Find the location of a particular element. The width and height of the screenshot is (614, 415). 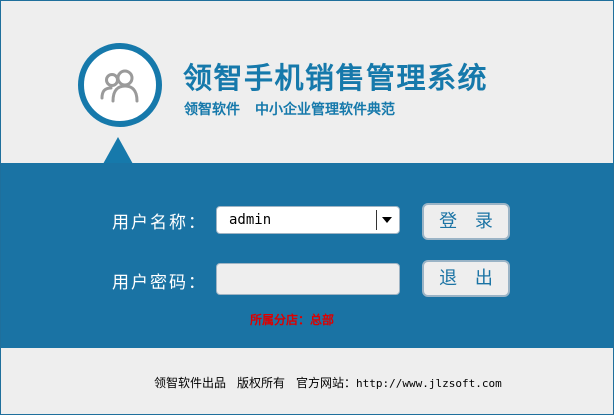

footer-site-url: http://www.jlzsoft.com is located at coordinates (429, 383).